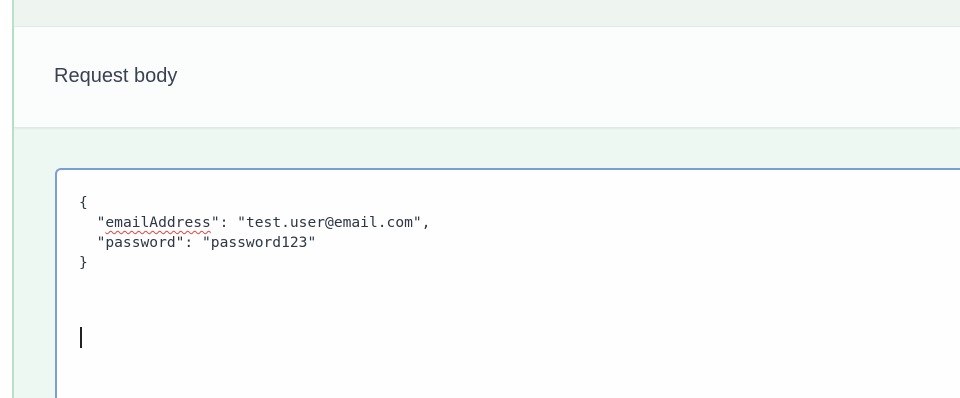 The height and width of the screenshot is (398, 960). What do you see at coordinates (81, 337) in the screenshot?
I see `text-cursor` at bounding box center [81, 337].